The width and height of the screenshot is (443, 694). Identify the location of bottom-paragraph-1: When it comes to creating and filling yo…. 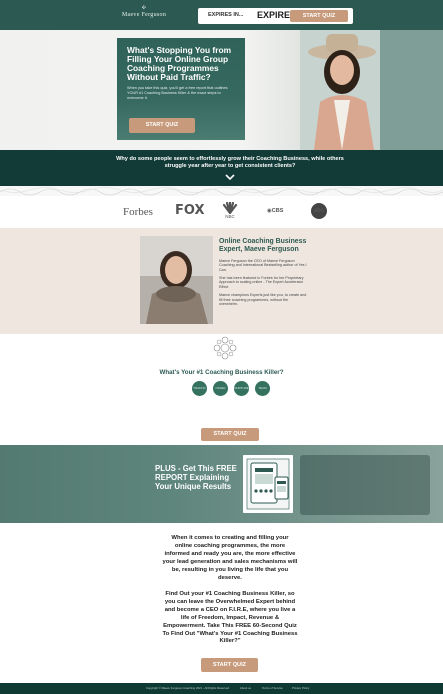
(230, 558).